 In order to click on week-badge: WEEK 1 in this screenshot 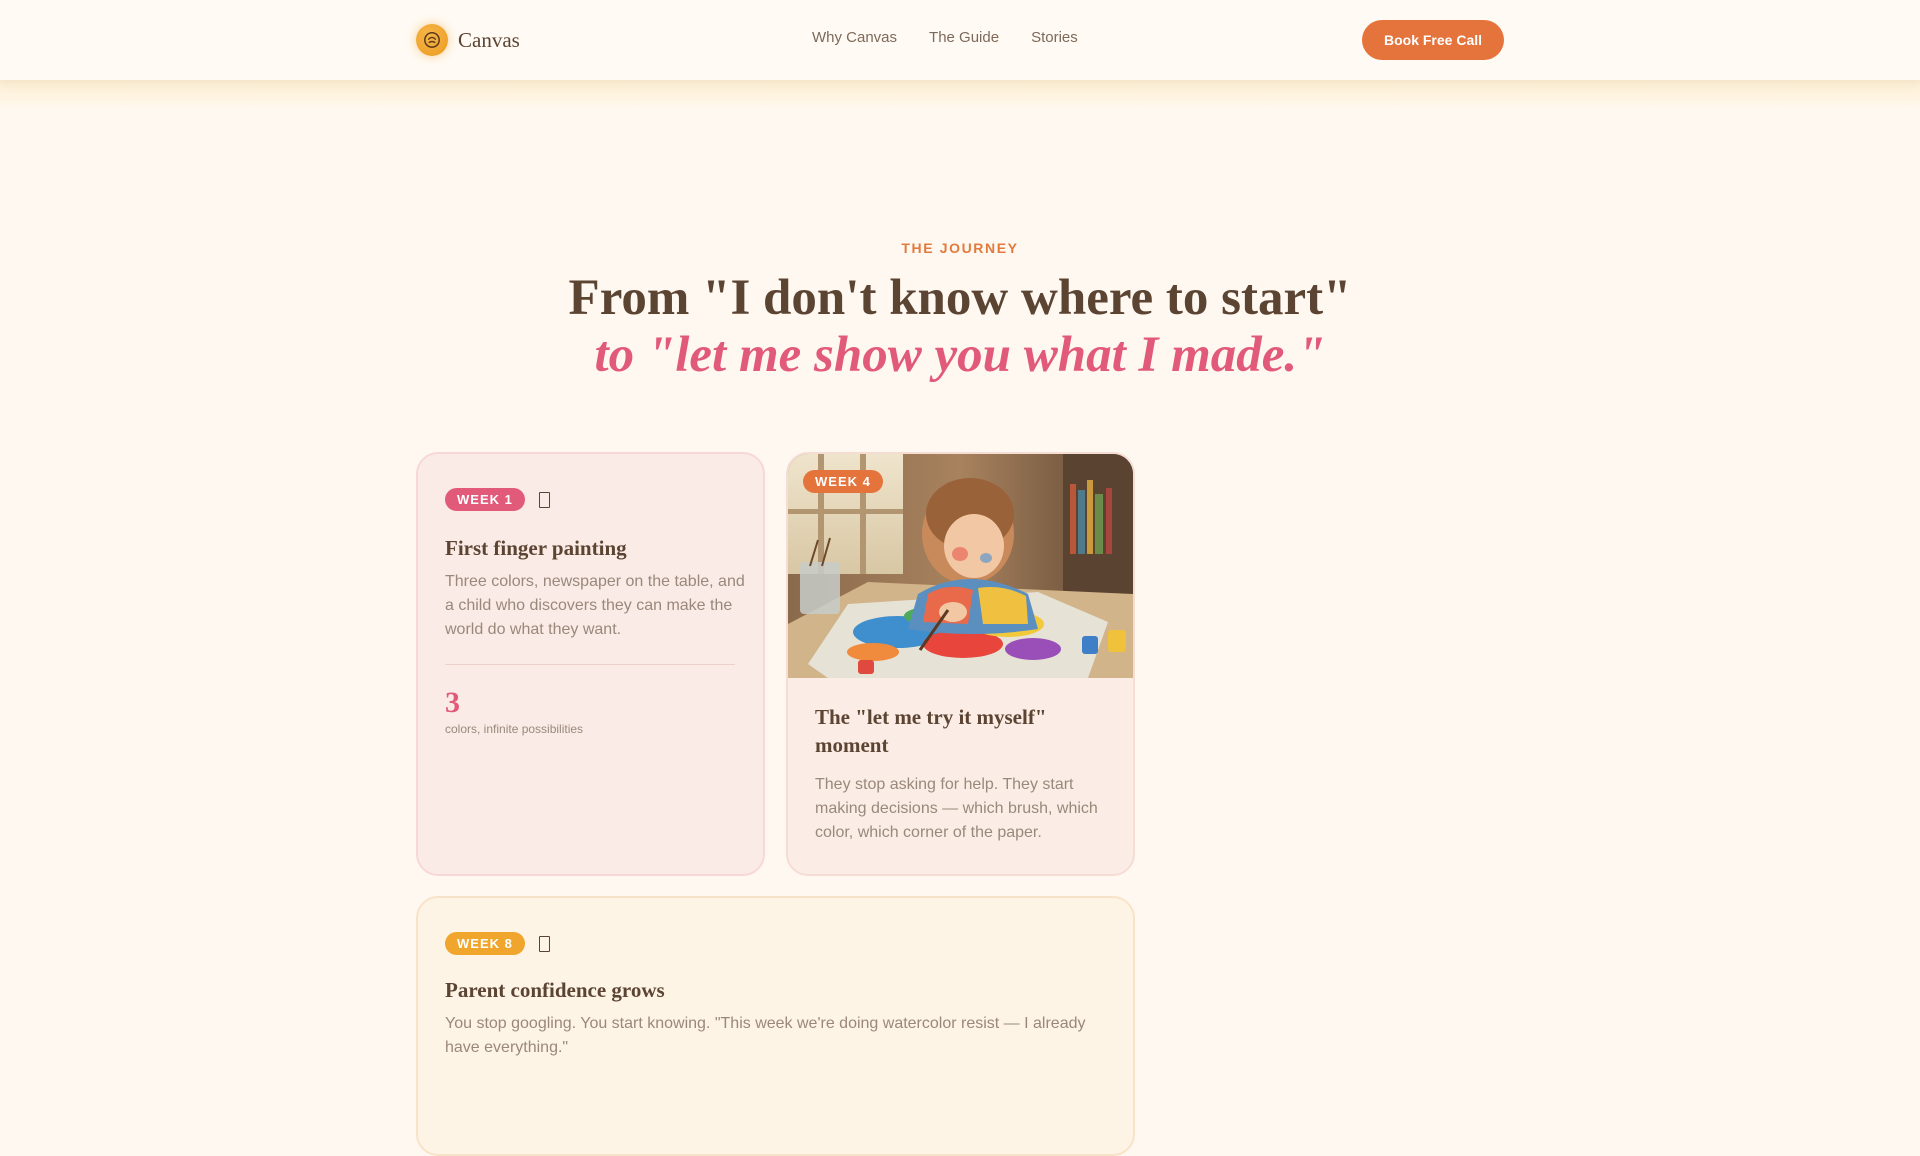, I will do `click(485, 499)`.